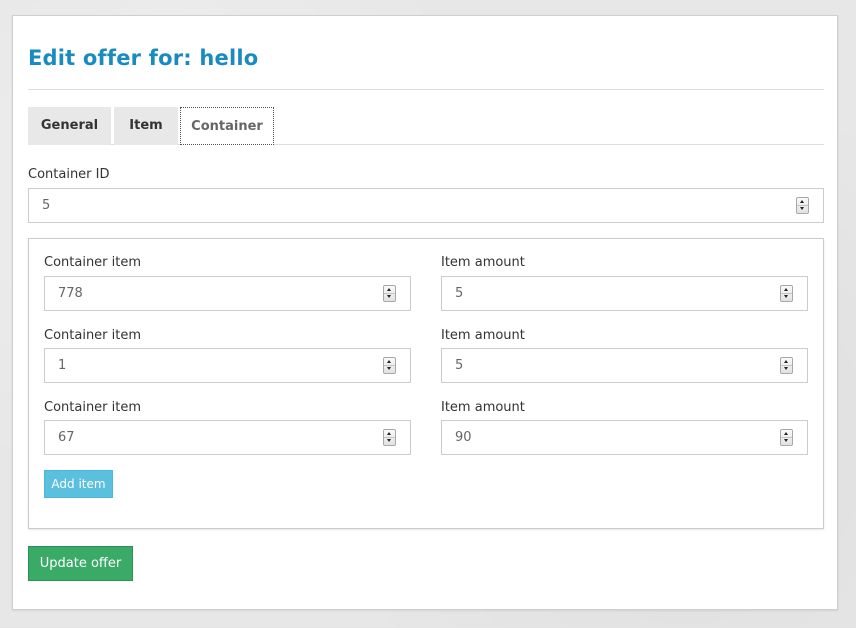  Describe the element at coordinates (69, 174) in the screenshot. I see `container-id-label: Container ID` at that location.